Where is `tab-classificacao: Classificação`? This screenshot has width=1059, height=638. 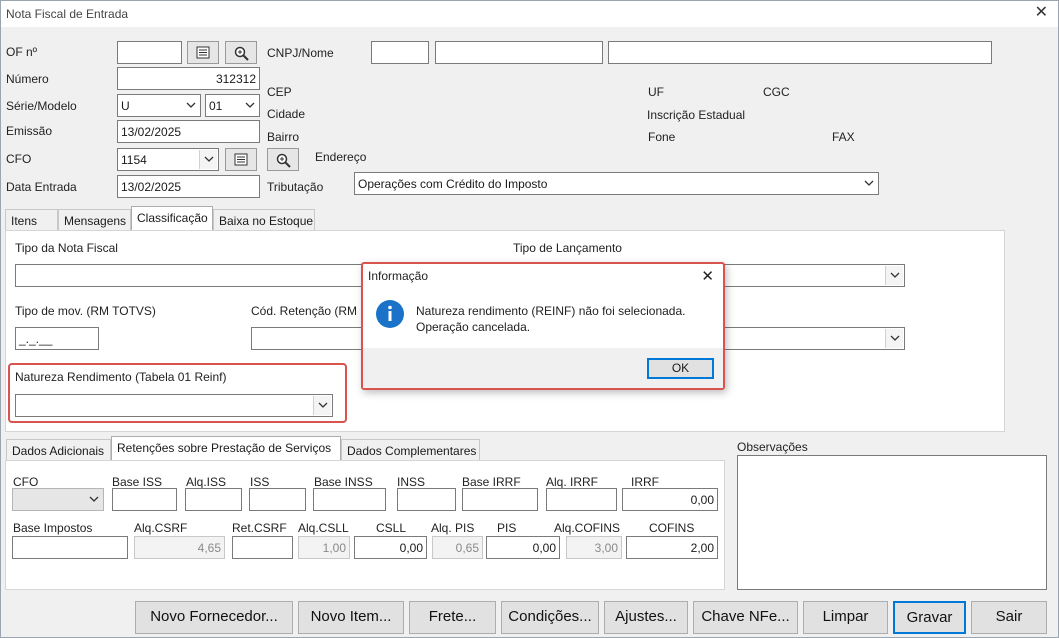 tab-classificacao: Classificação is located at coordinates (172, 218).